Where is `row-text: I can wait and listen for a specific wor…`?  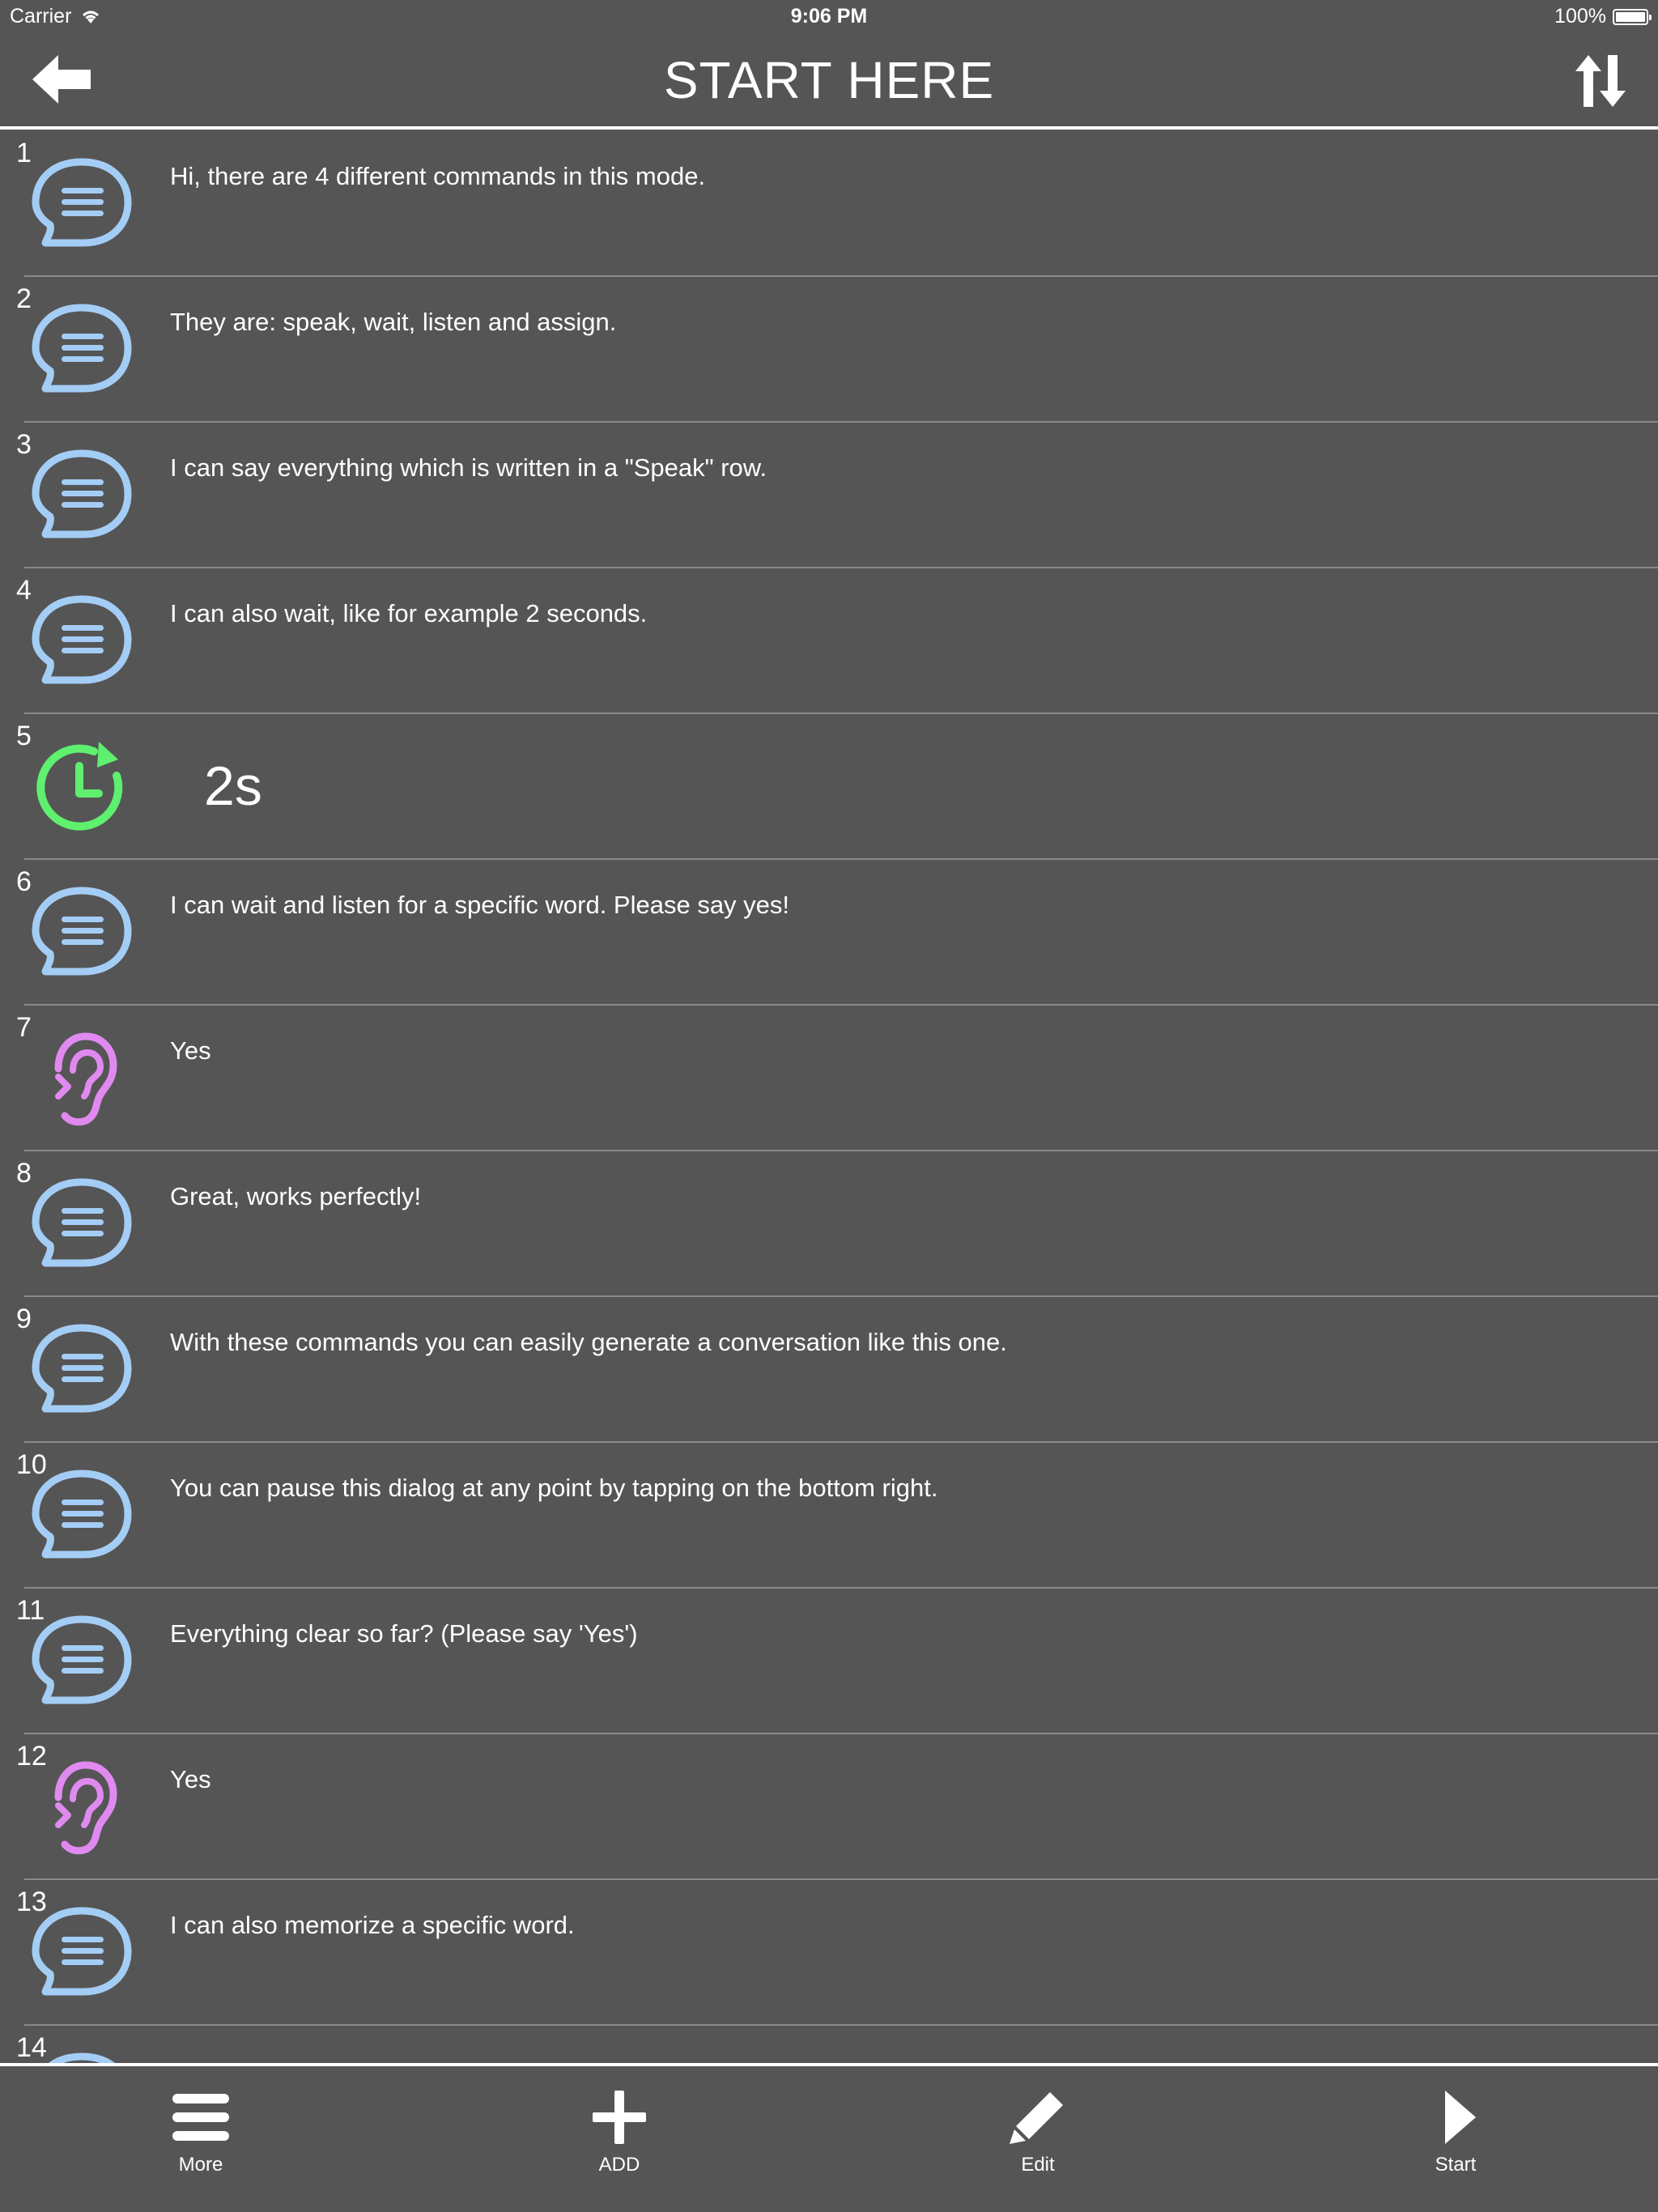
row-text: I can wait and listen for a specific wor… is located at coordinates (480, 905).